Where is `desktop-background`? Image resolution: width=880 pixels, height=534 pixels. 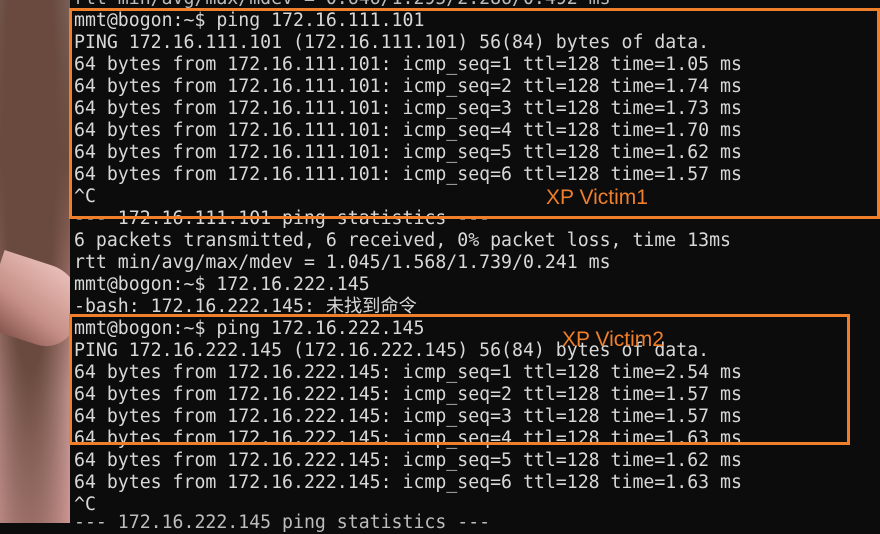 desktop-background is located at coordinates (45, 261).